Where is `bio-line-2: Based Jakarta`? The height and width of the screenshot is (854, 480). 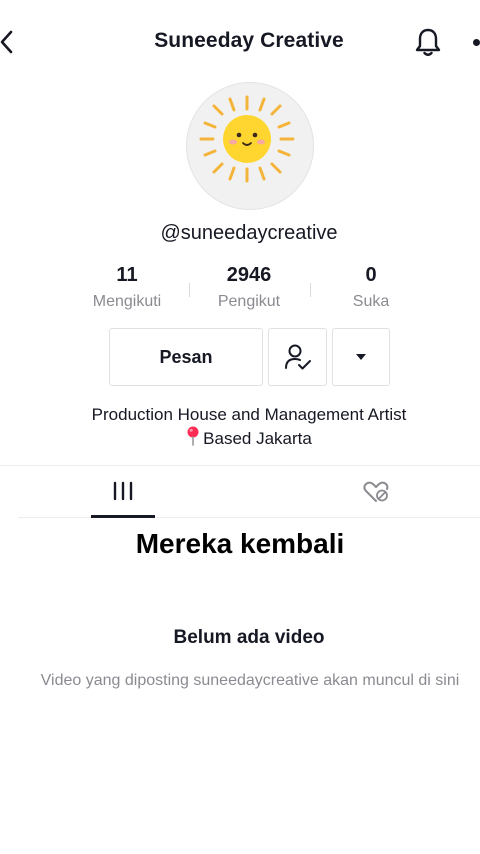
bio-line-2: Based Jakarta is located at coordinates (257, 438).